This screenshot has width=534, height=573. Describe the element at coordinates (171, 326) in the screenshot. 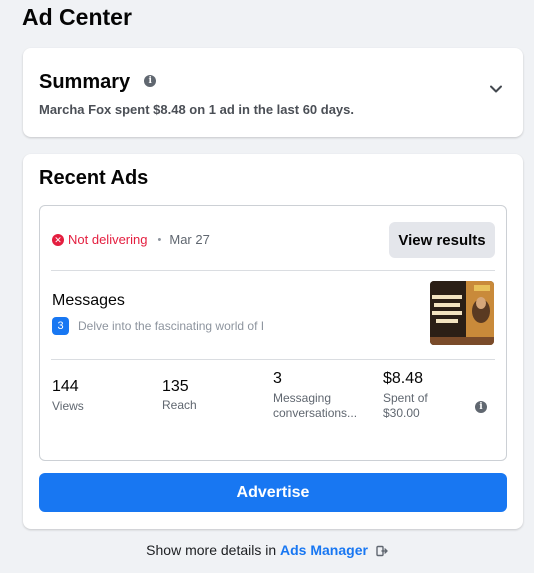

I see `ad-description: Delve into the fascinating world of I` at that location.